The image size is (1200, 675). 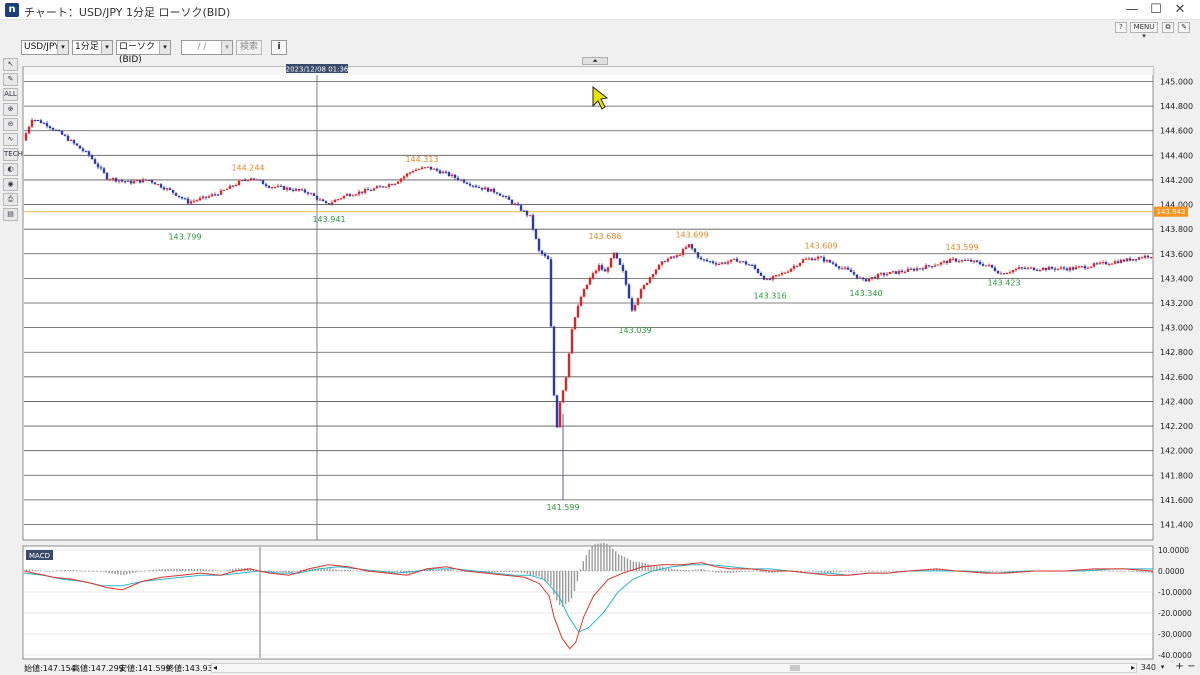 I want to click on zoom-dropdown-icon: ▾, so click(x=1162, y=667).